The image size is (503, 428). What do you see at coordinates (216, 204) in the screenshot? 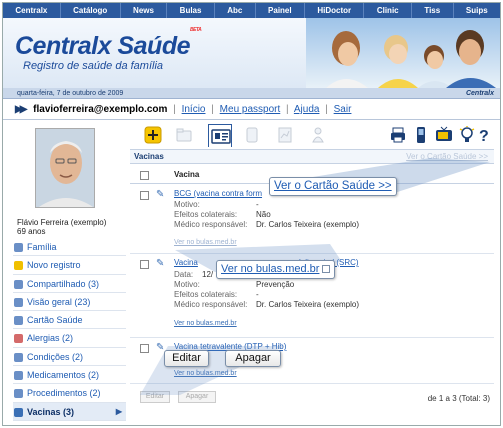
I see `field-row: Motivo: -` at bounding box center [216, 204].